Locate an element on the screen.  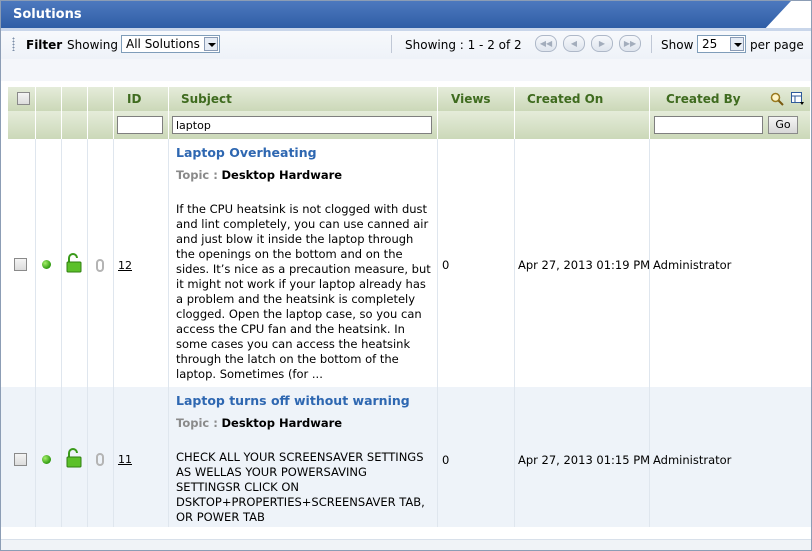
filter-label: Filter is located at coordinates (44, 45).